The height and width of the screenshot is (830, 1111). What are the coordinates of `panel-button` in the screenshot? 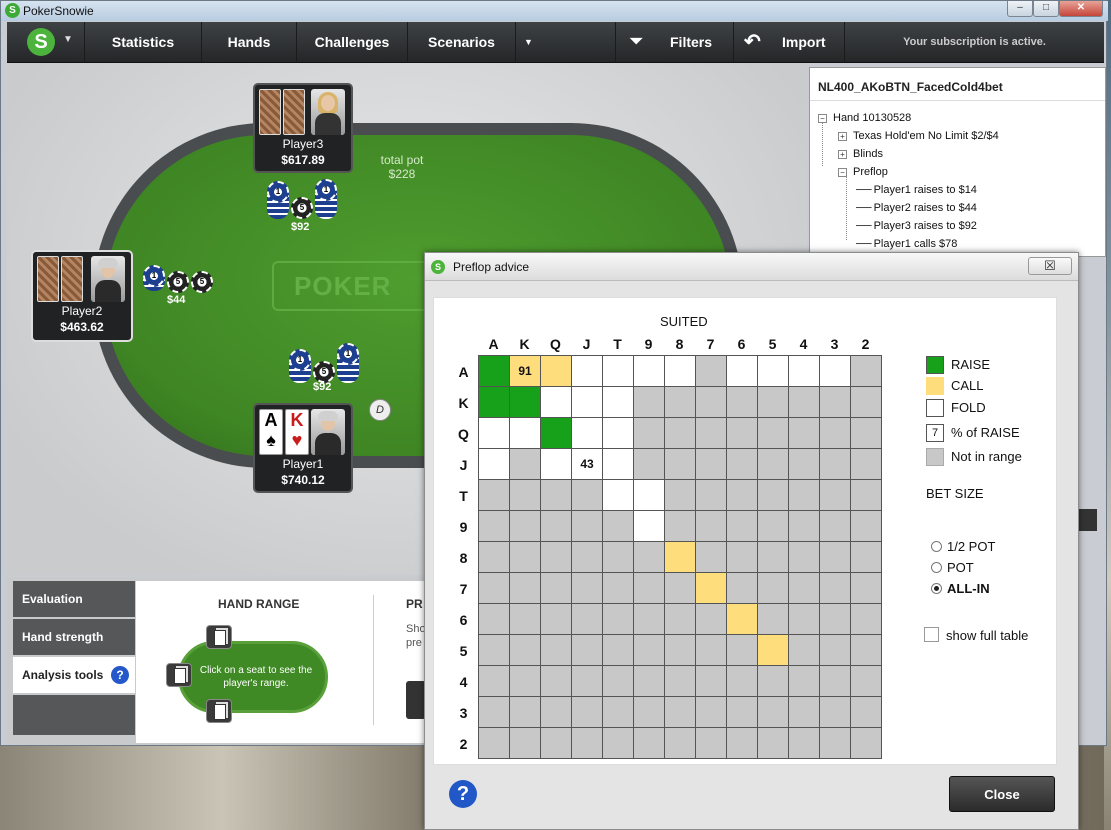 It's located at (1087, 520).